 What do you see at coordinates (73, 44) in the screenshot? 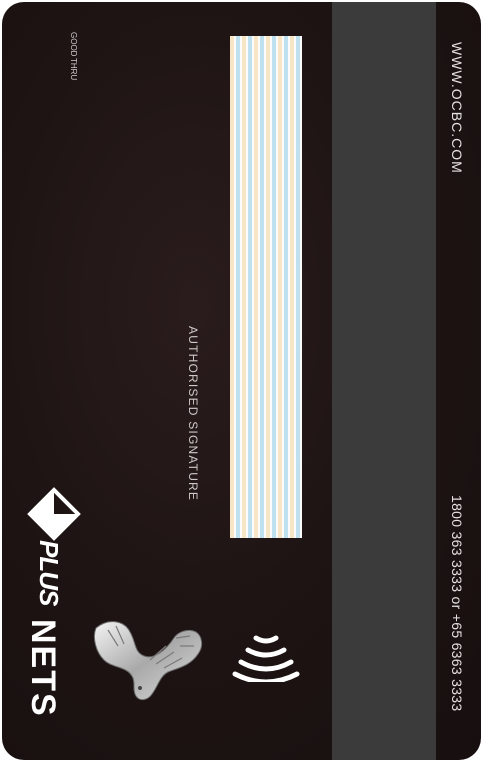
I see `good-thru-line1: GOOD` at bounding box center [73, 44].